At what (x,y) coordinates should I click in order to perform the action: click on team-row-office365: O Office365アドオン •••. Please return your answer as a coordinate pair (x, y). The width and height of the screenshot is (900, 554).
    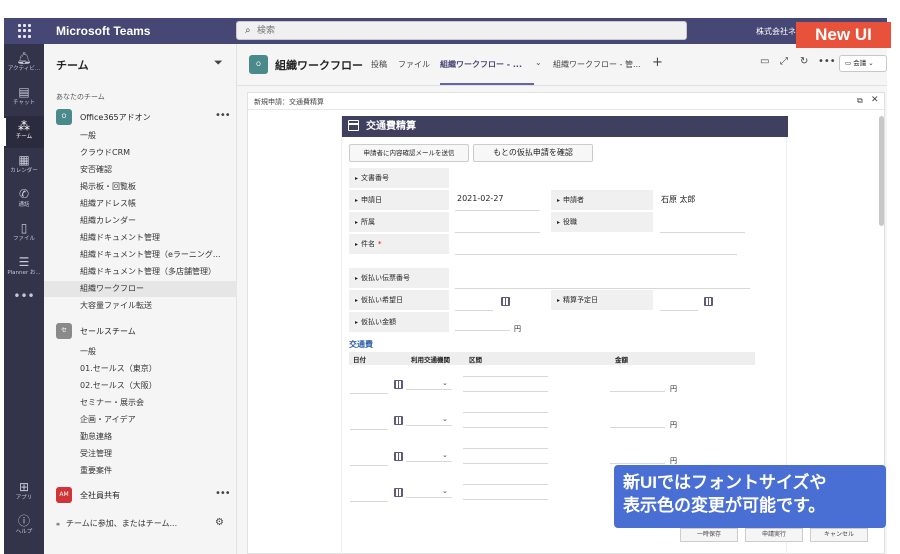
    Looking at the image, I should click on (140, 118).